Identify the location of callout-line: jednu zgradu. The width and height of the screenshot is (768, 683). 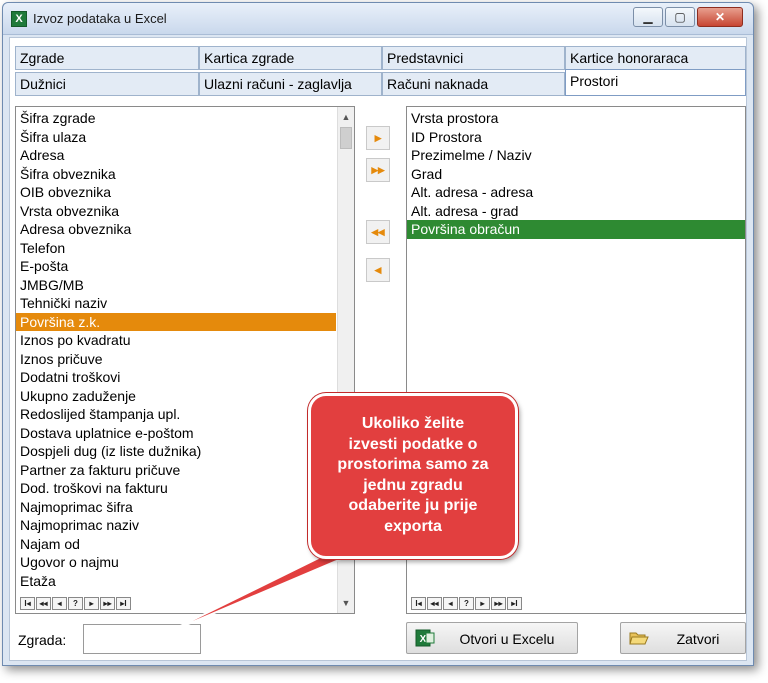
(413, 485).